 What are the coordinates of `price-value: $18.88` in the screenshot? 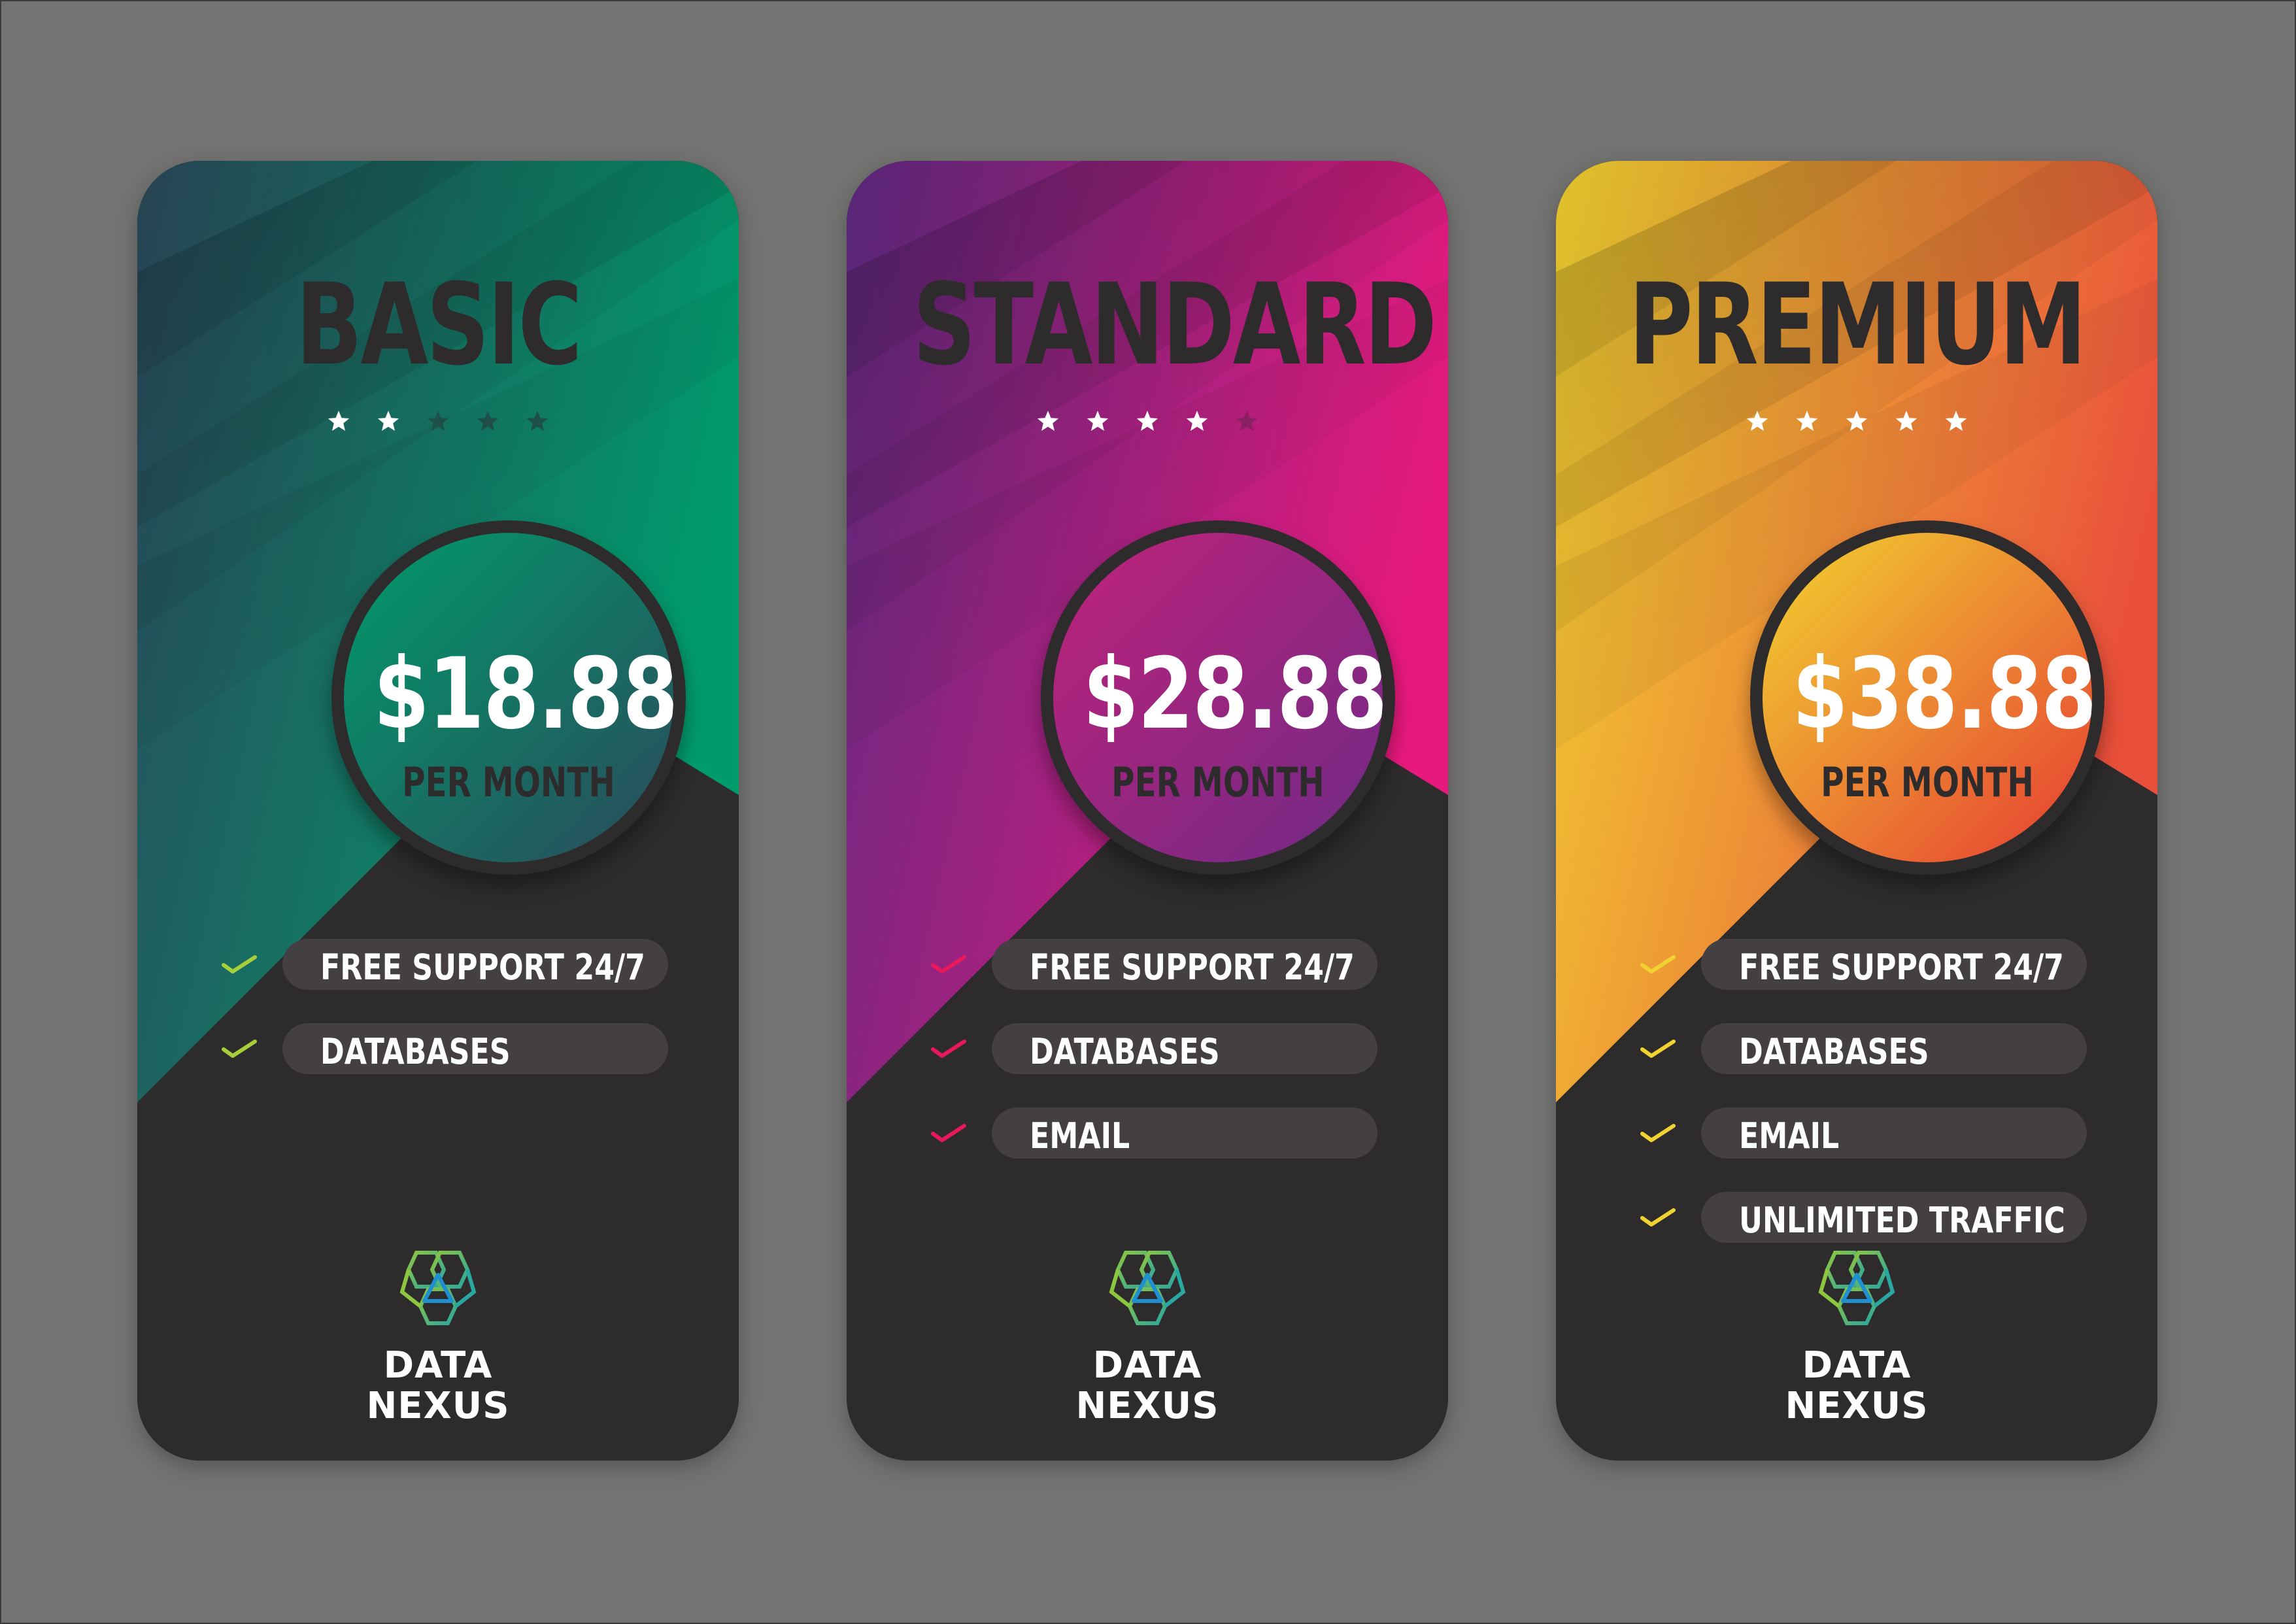 It's located at (523, 694).